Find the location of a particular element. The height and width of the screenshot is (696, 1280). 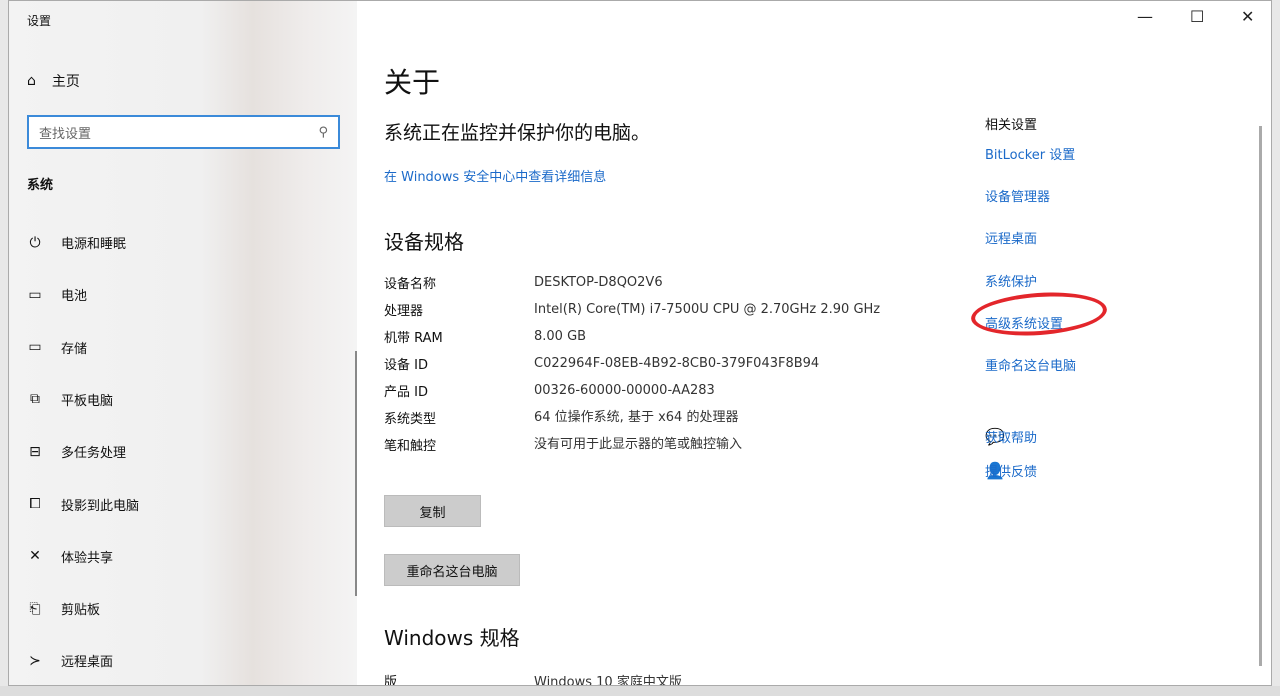

sidebar-item: ⧠ 投影到此电脑 is located at coordinates (83, 504).